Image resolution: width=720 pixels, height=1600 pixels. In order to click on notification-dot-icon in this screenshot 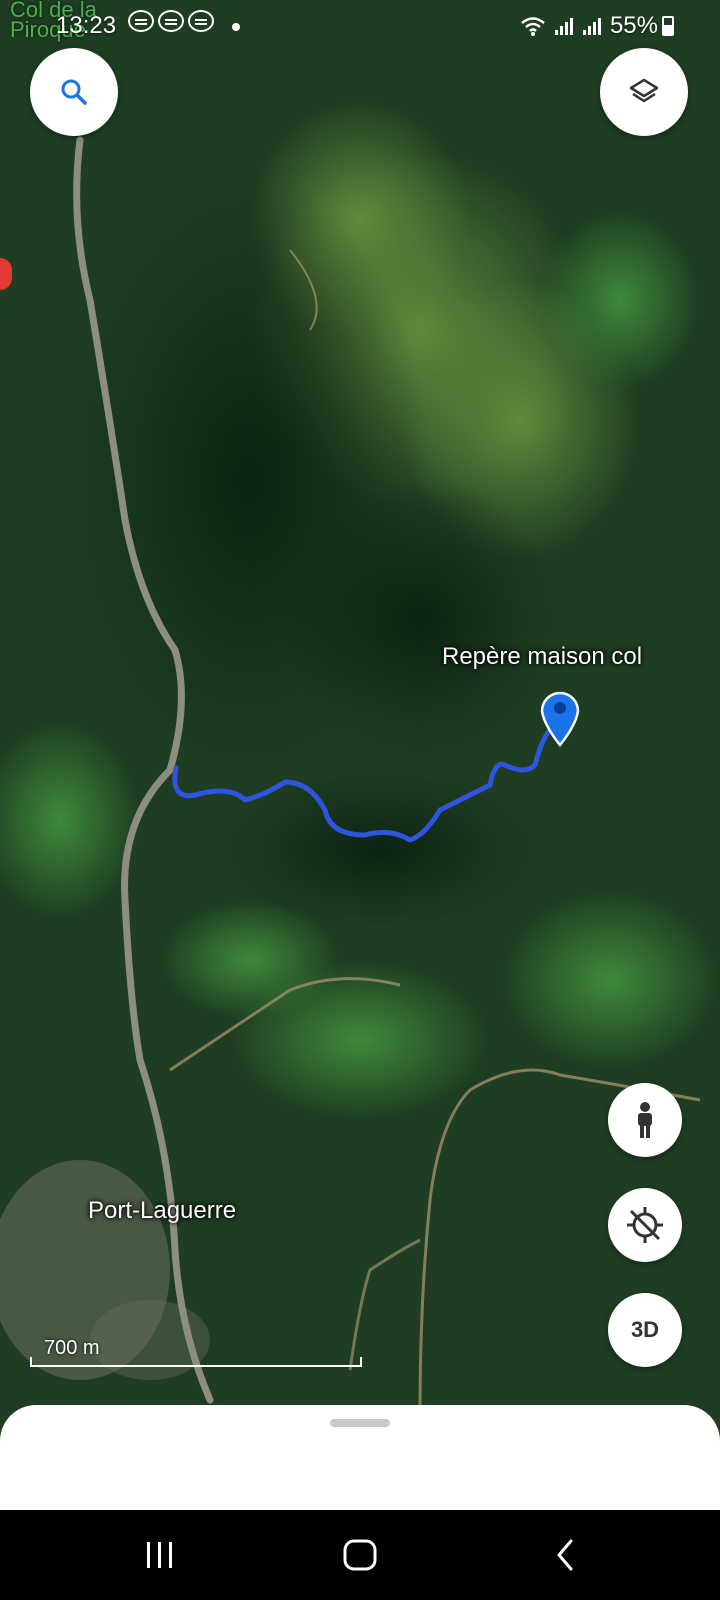, I will do `click(236, 27)`.